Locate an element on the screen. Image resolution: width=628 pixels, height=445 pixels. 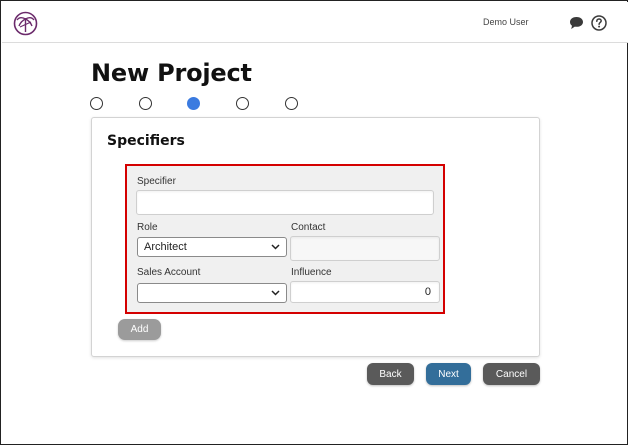
cancel-button: Cancel is located at coordinates (511, 374).